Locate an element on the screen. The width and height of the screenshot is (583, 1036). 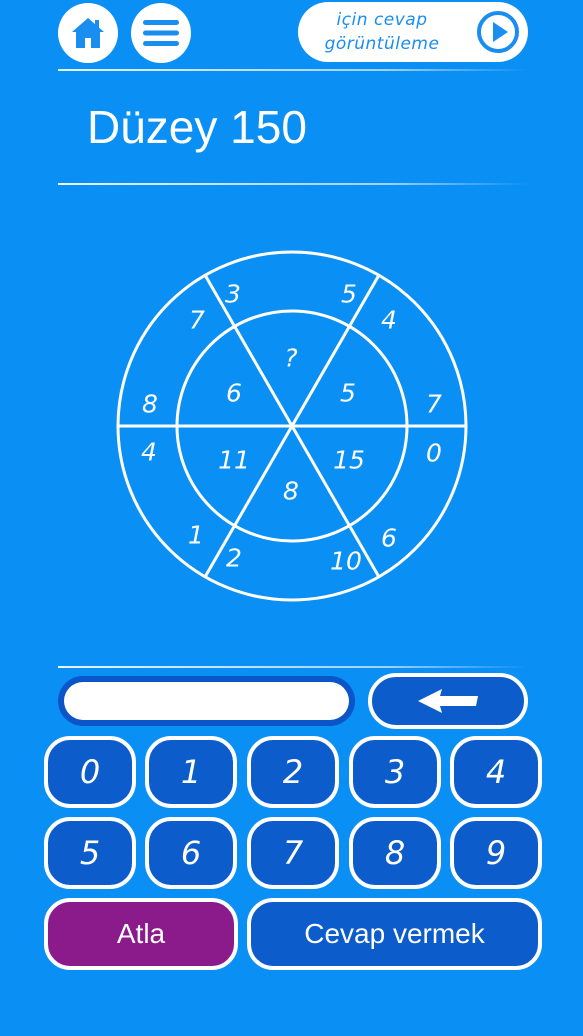
outer-number: 0 is located at coordinates (434, 453).